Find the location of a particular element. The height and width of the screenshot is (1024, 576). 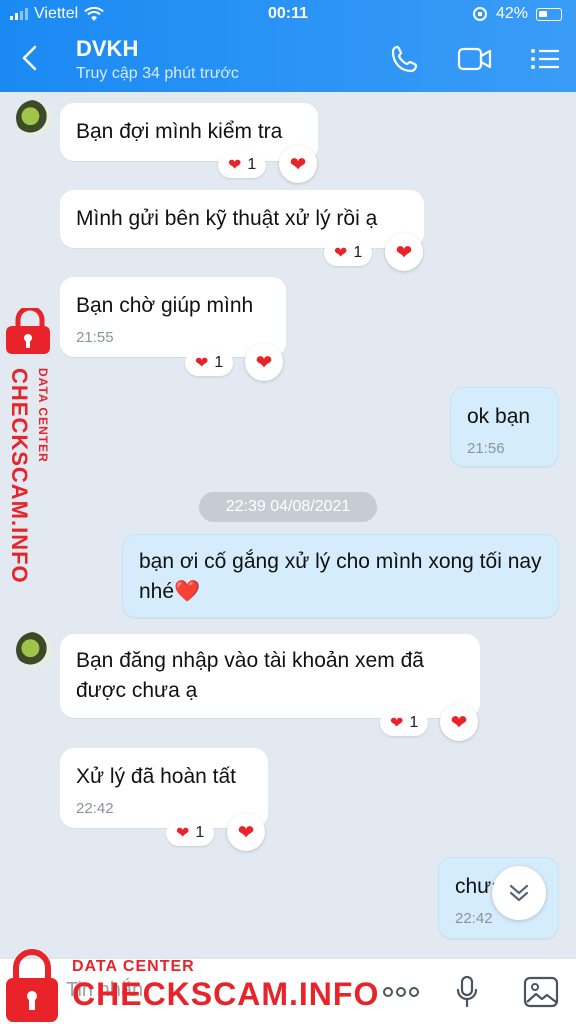

scroll-to-bottom-button is located at coordinates (519, 893).